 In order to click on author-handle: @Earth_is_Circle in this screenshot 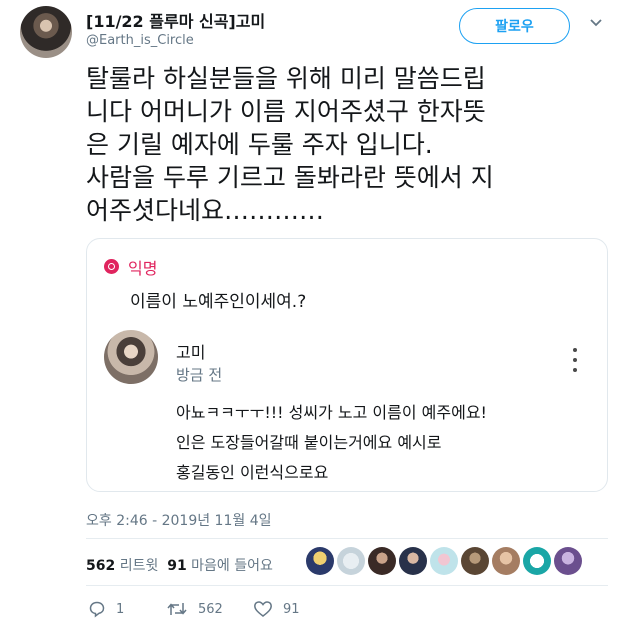, I will do `click(140, 40)`.